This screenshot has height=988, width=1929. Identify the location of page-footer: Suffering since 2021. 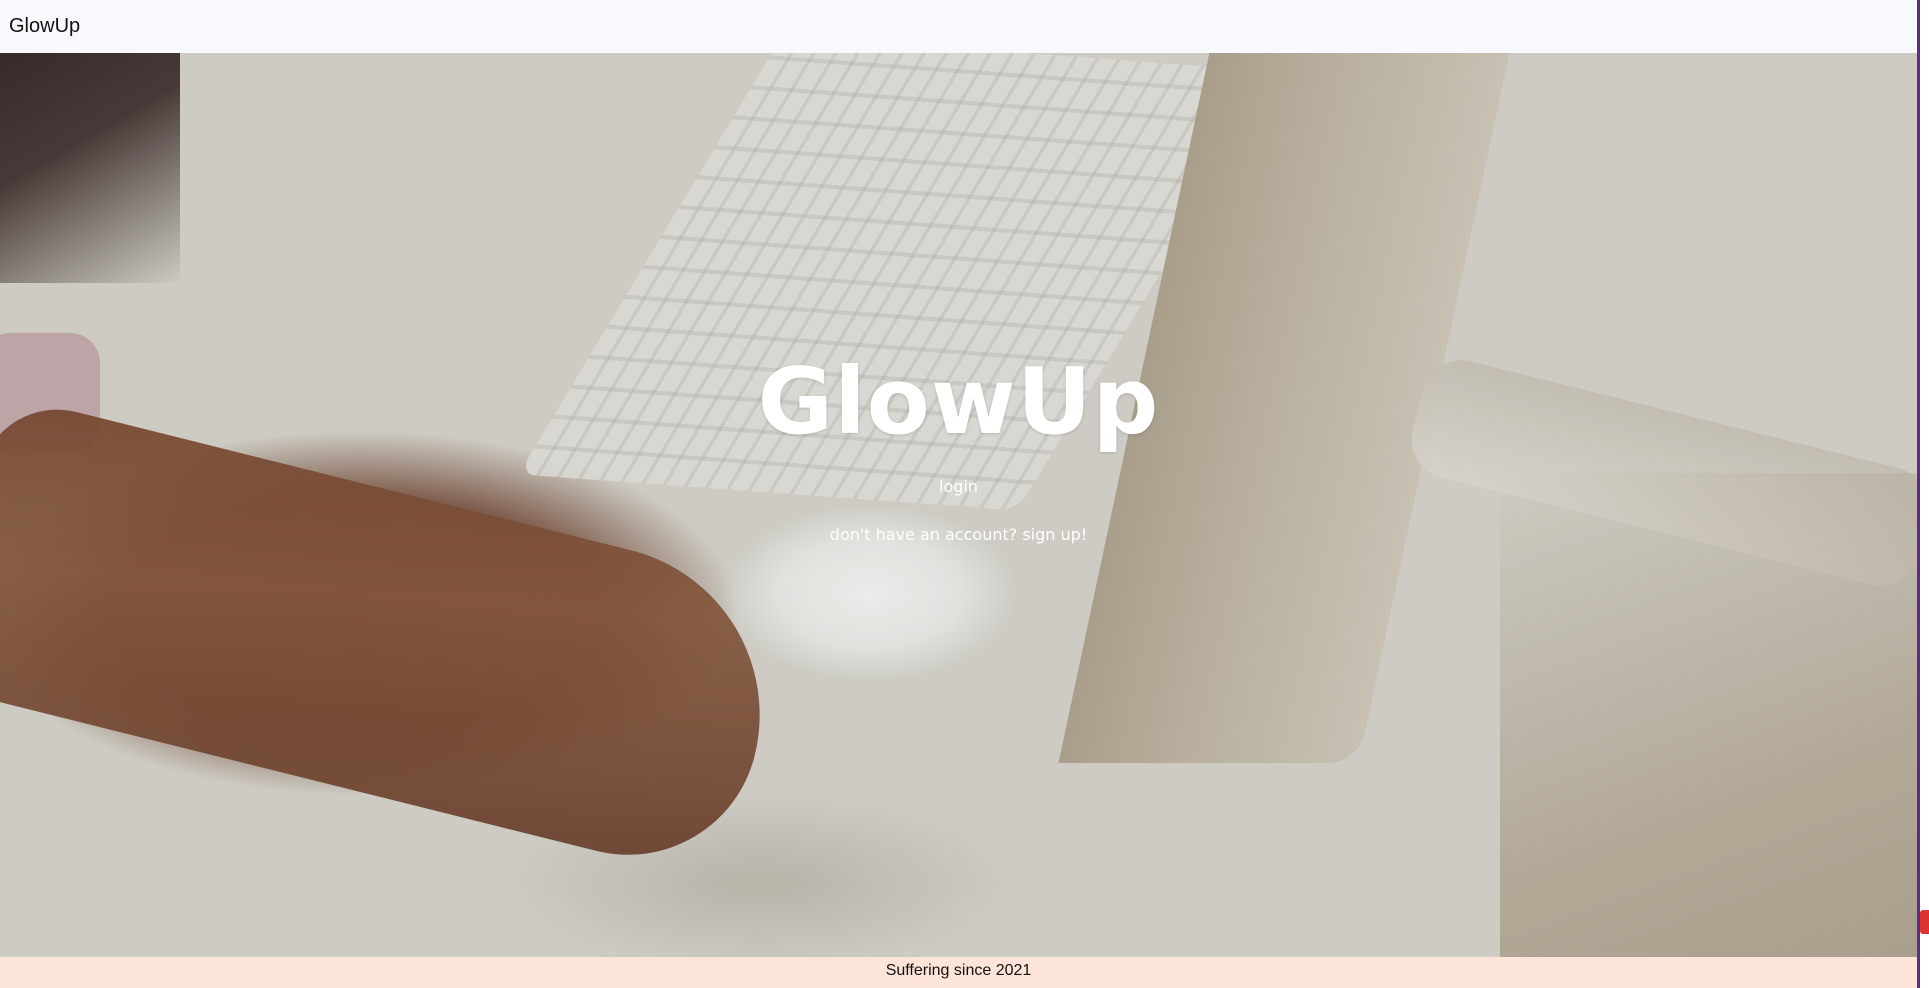
(958, 972).